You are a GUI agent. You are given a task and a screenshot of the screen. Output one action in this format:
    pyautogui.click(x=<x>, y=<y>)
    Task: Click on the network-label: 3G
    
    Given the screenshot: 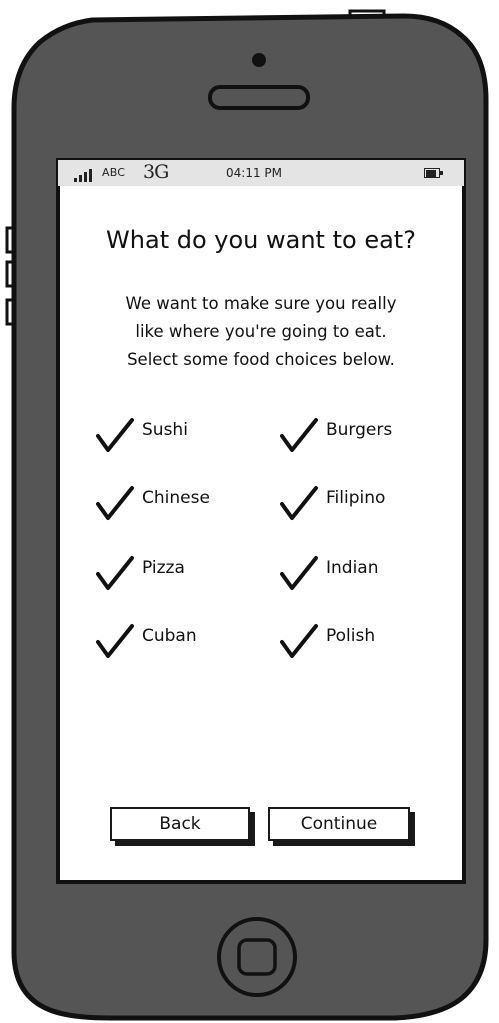 What is the action you would take?
    pyautogui.click(x=156, y=172)
    